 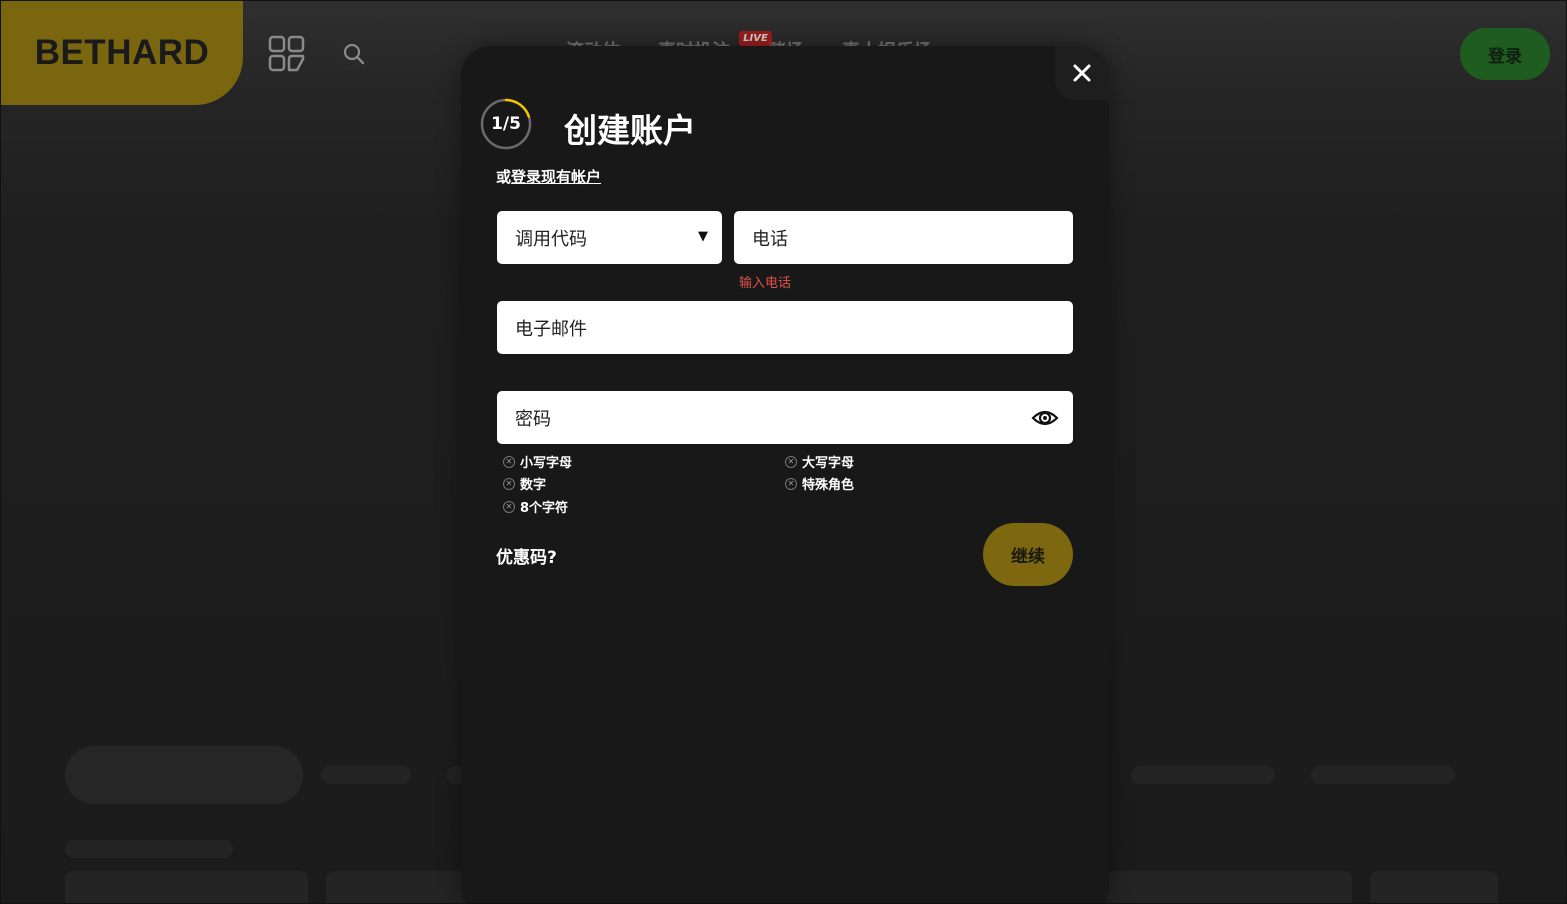 What do you see at coordinates (770, 239) in the screenshot?
I see `phone-placeholder: 电话` at bounding box center [770, 239].